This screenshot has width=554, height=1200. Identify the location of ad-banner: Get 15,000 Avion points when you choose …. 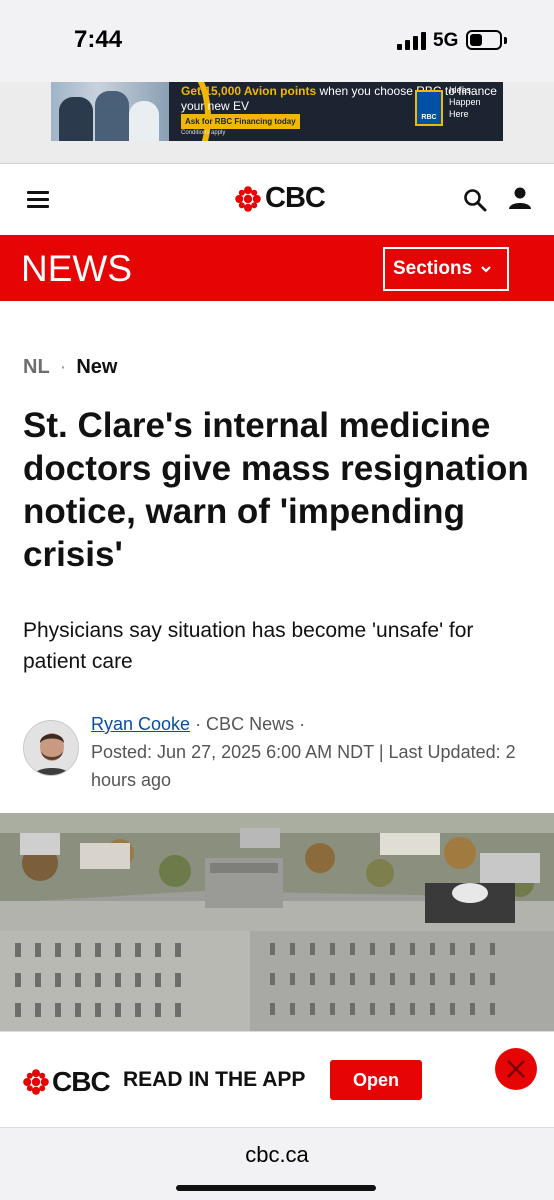
(277, 111).